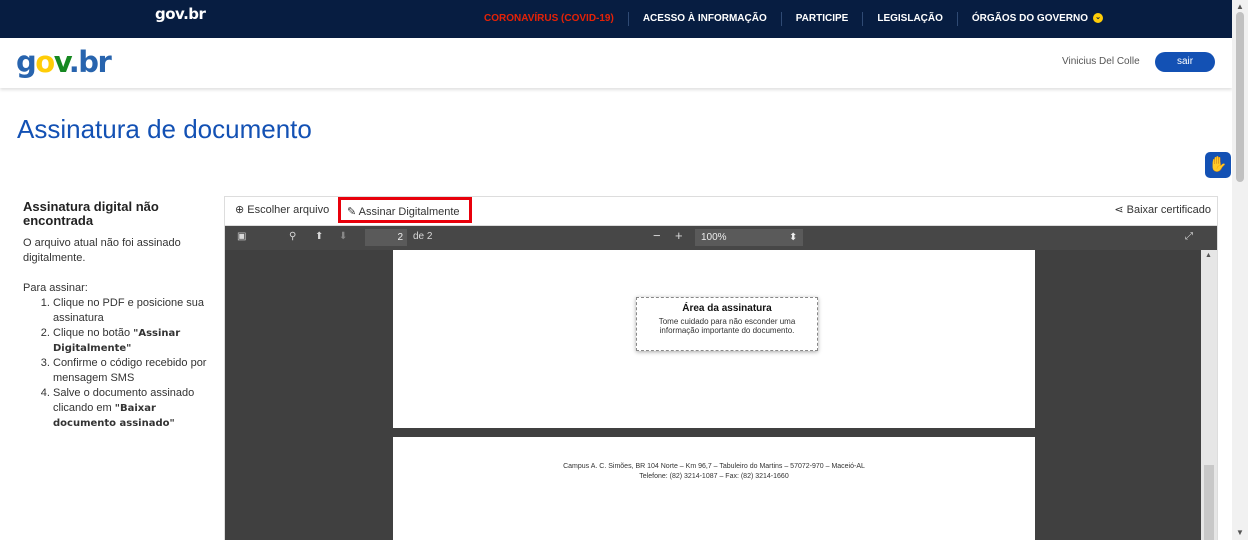 This screenshot has width=1248, height=547. I want to click on user-name: Vinicius Del Colle, so click(1101, 61).